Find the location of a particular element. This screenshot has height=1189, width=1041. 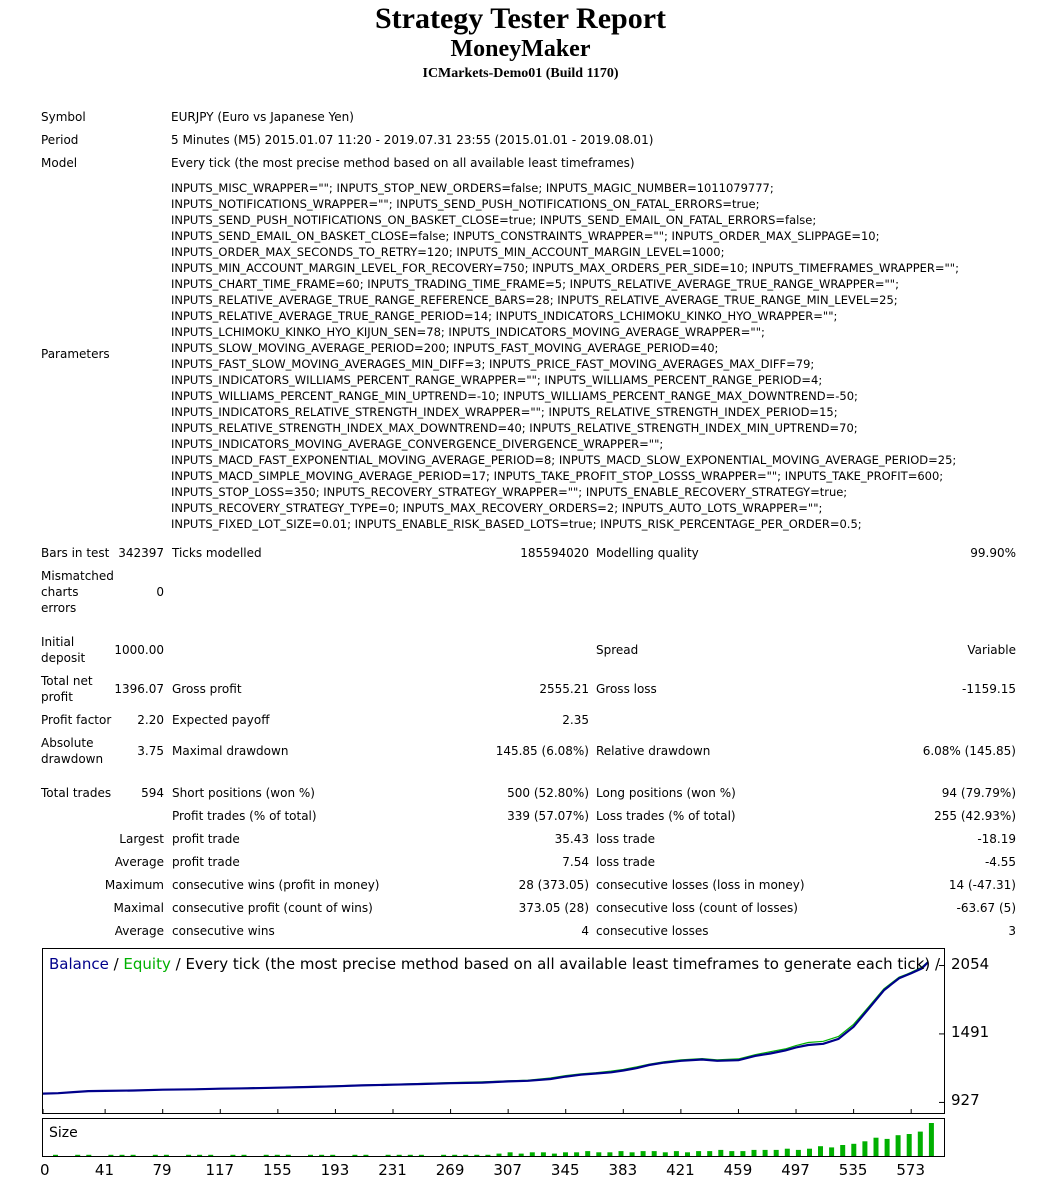

expert-name: MoneyMaker is located at coordinates (520, 49).